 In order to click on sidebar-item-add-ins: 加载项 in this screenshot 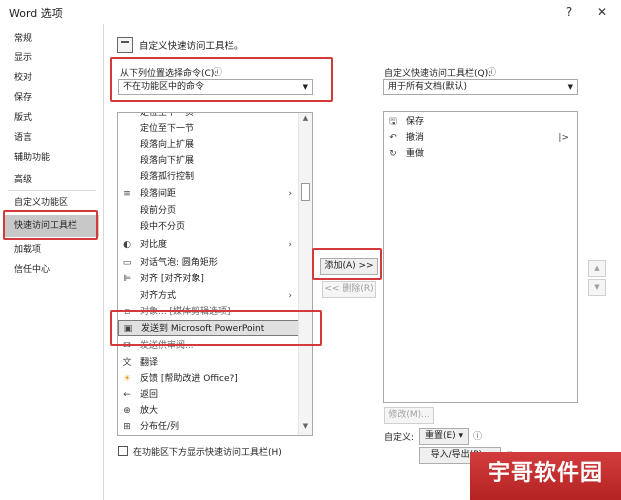, I will do `click(51, 250)`.